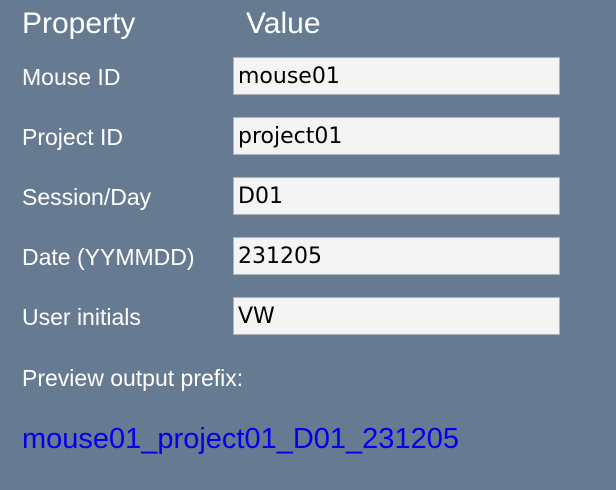 This screenshot has height=490, width=616. I want to click on date-label: Date (YYMMDD), so click(108, 257).